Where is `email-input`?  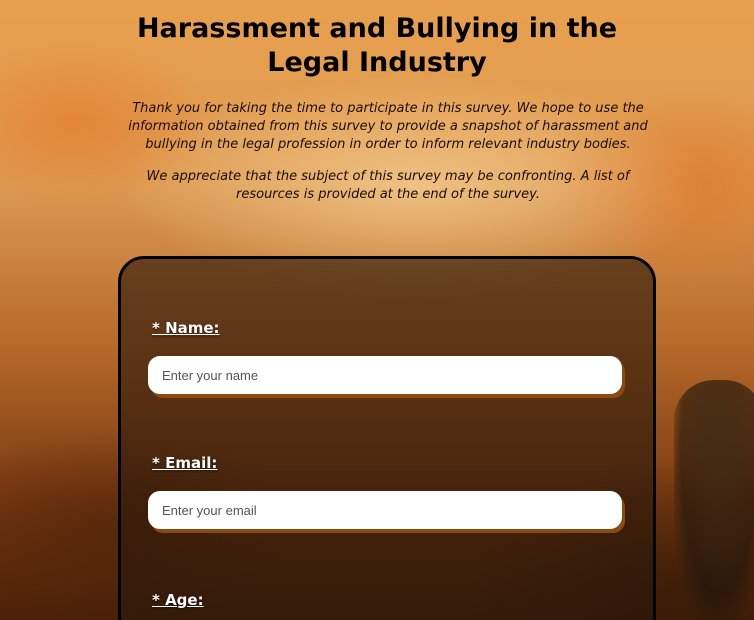
email-input is located at coordinates (385, 510).